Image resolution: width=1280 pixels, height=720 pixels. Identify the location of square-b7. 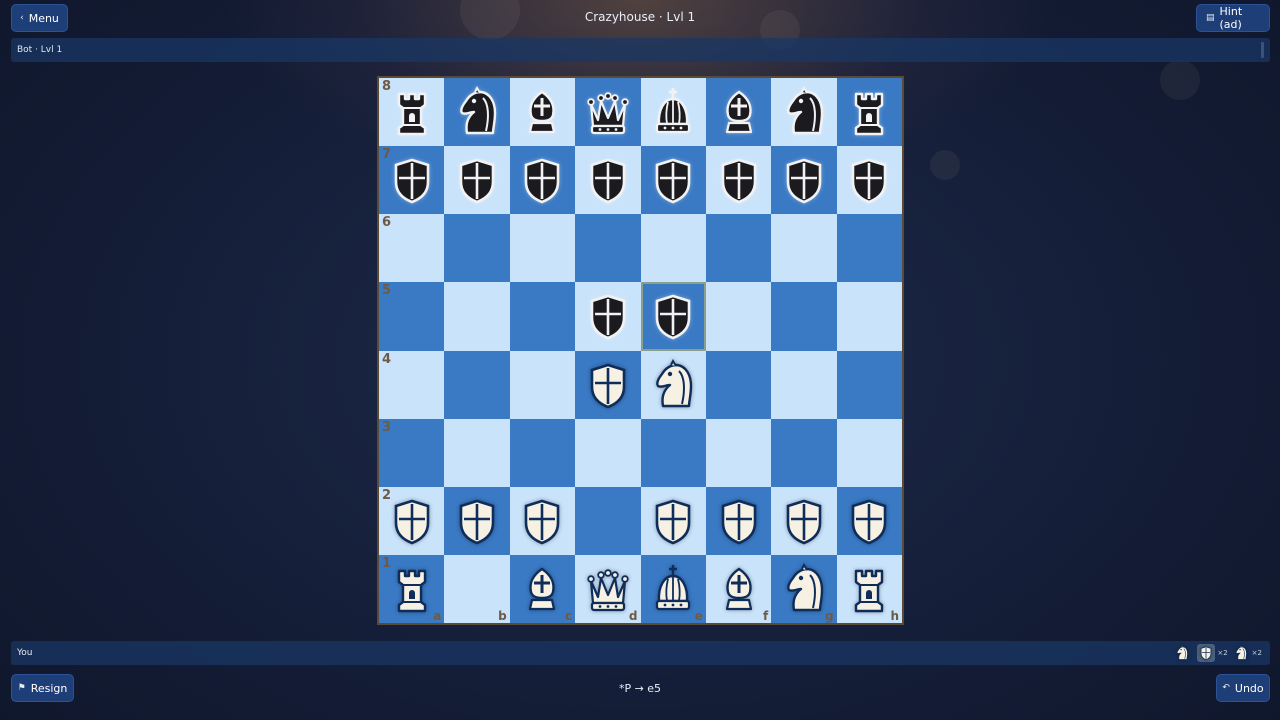
(477, 180).